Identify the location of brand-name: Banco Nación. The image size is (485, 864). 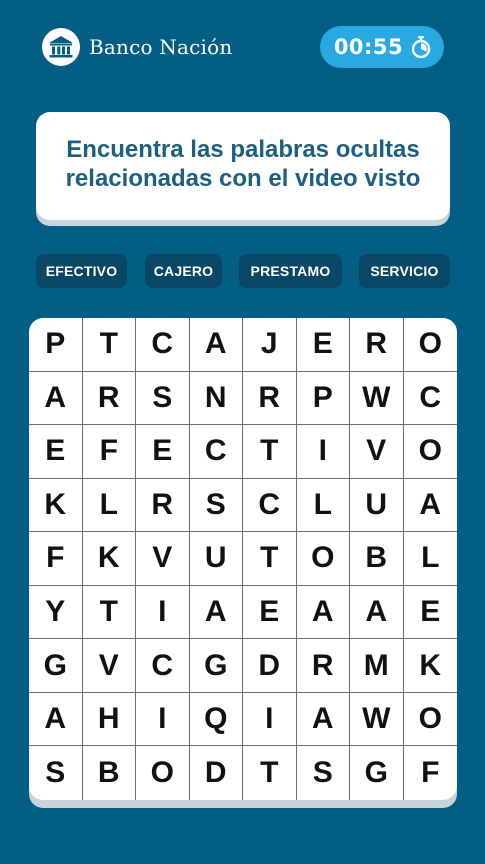
(161, 47).